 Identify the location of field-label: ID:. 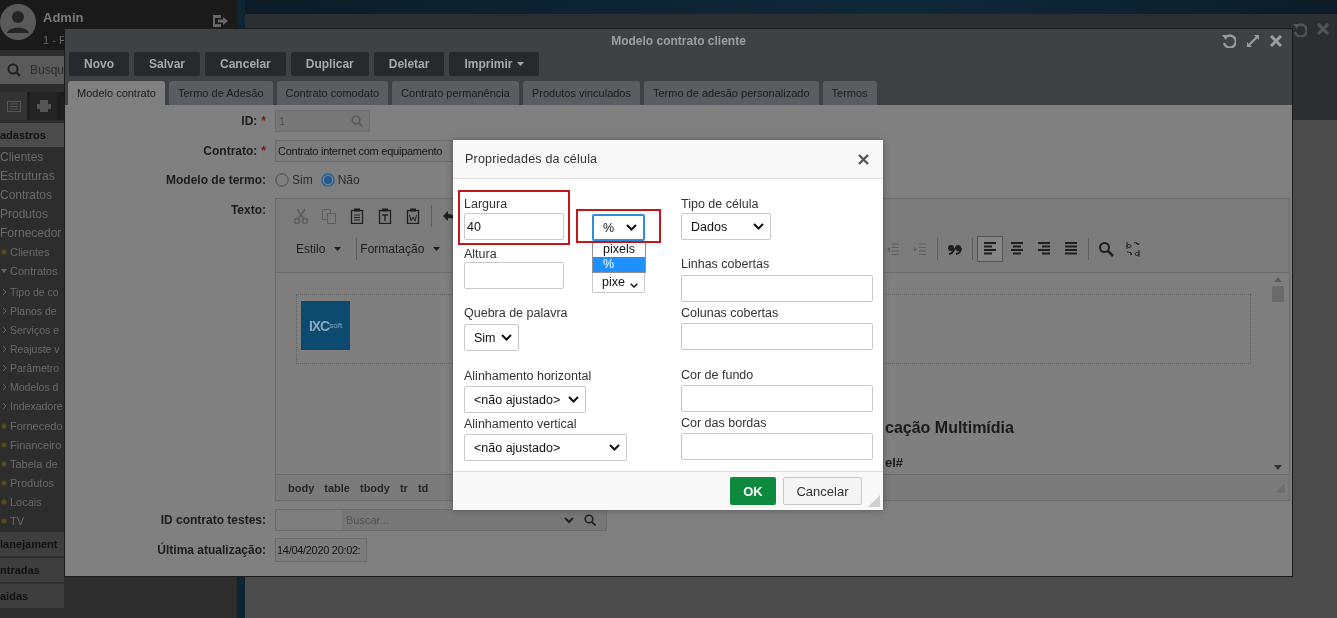
(249, 121).